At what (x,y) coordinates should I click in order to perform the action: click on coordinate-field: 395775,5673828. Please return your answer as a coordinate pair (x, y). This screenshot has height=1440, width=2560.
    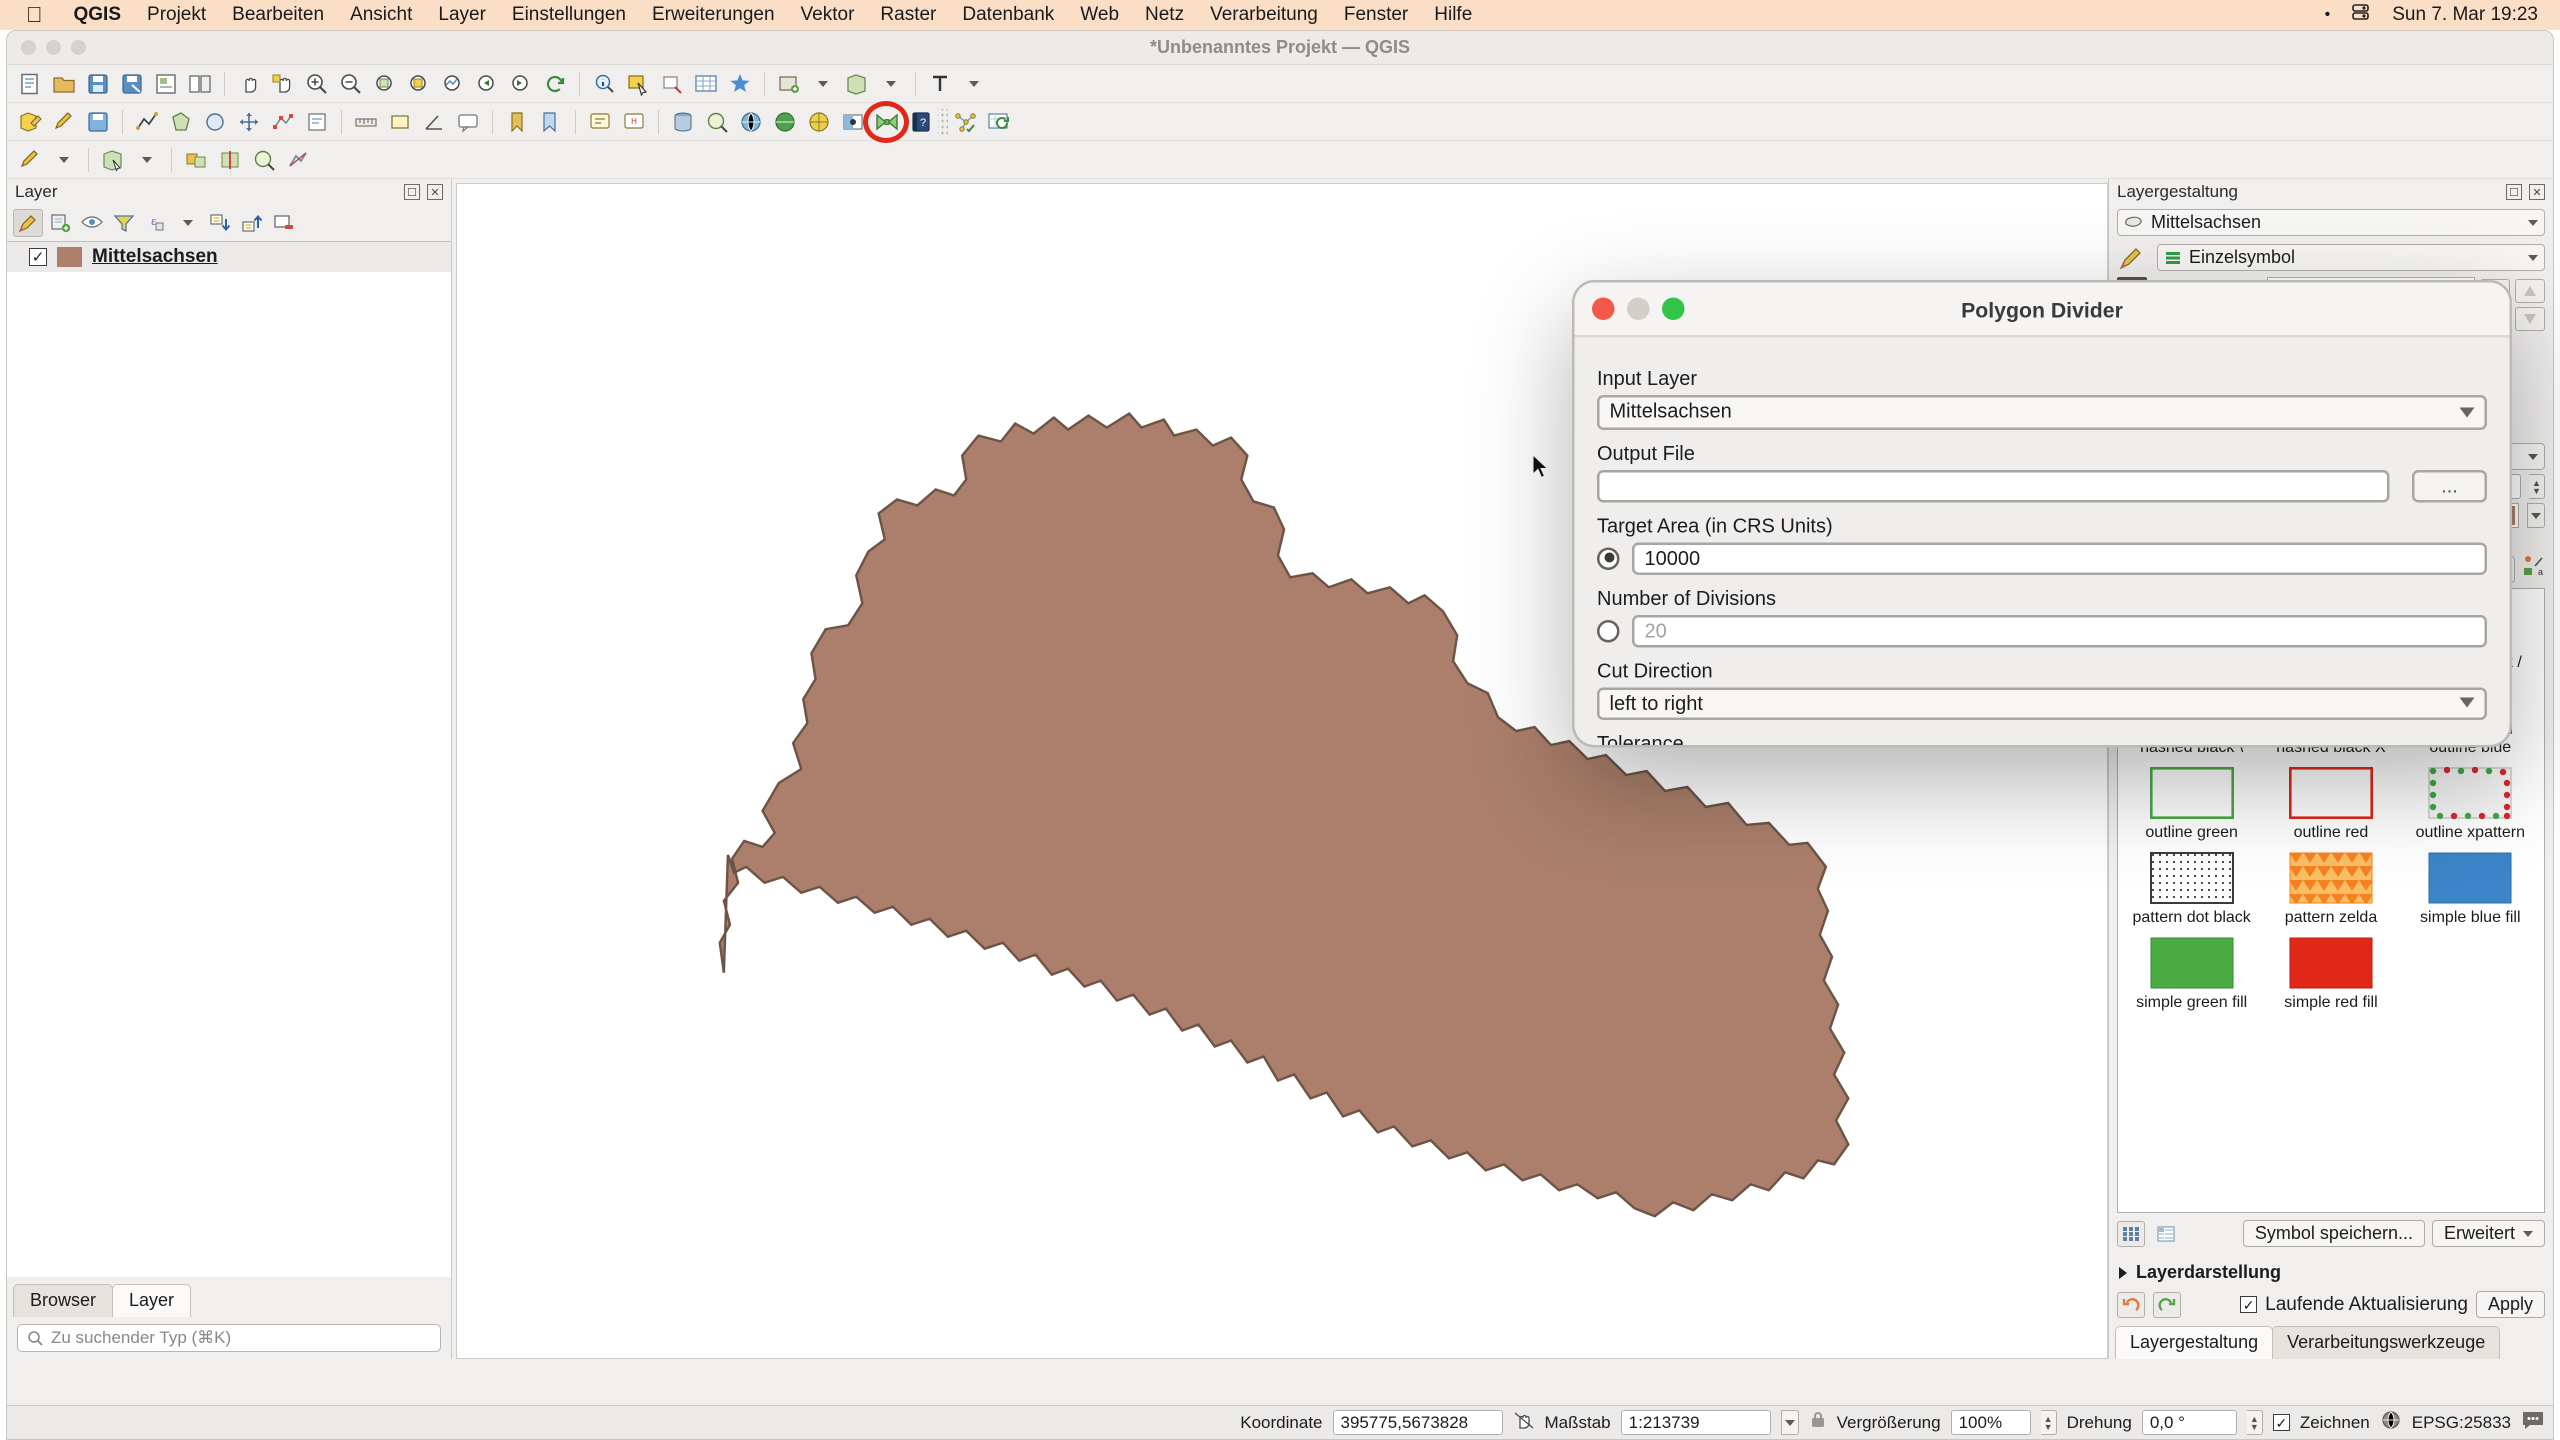
    Looking at the image, I should click on (1417, 1422).